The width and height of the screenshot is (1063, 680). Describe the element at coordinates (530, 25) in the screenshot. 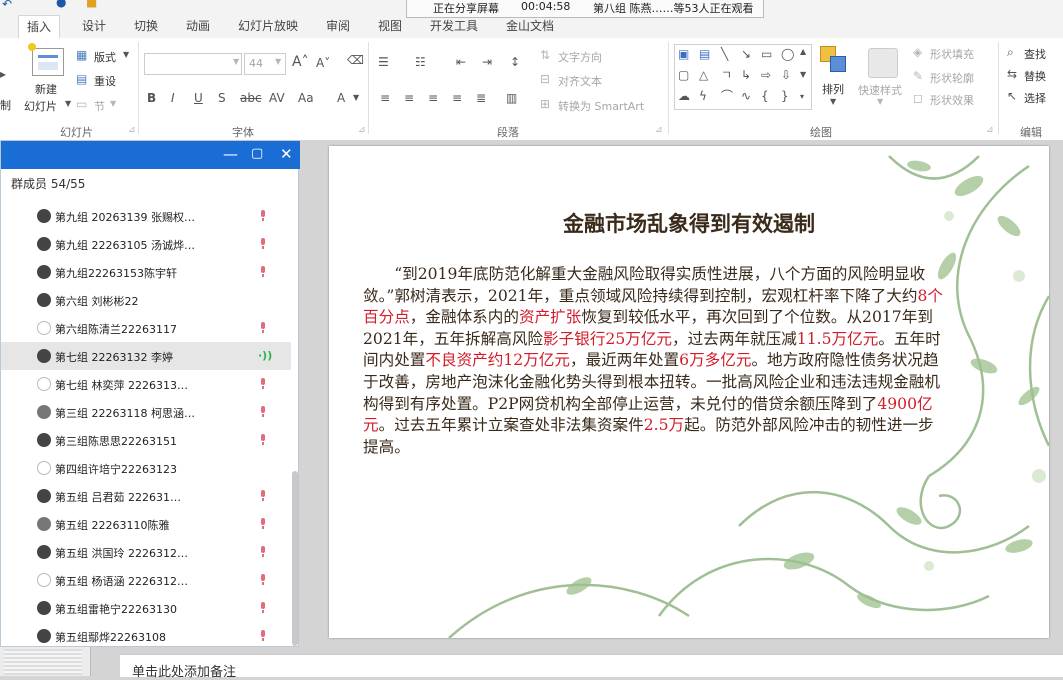

I see `tab-kingsoft-docs: 金山文档` at that location.